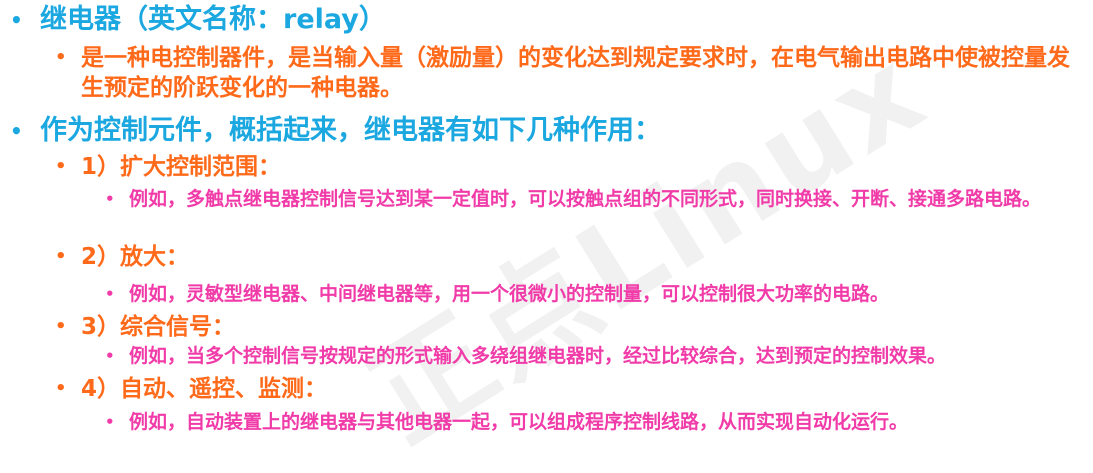 Image resolution: width=1093 pixels, height=473 pixels. Describe the element at coordinates (135, 257) in the screenshot. I see `function-title-text: 2）放大：` at that location.